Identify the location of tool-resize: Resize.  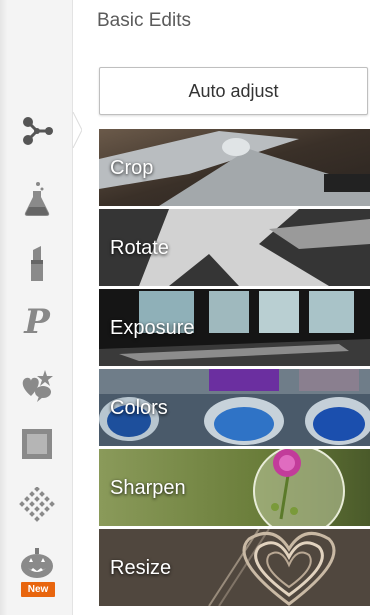
(234, 567).